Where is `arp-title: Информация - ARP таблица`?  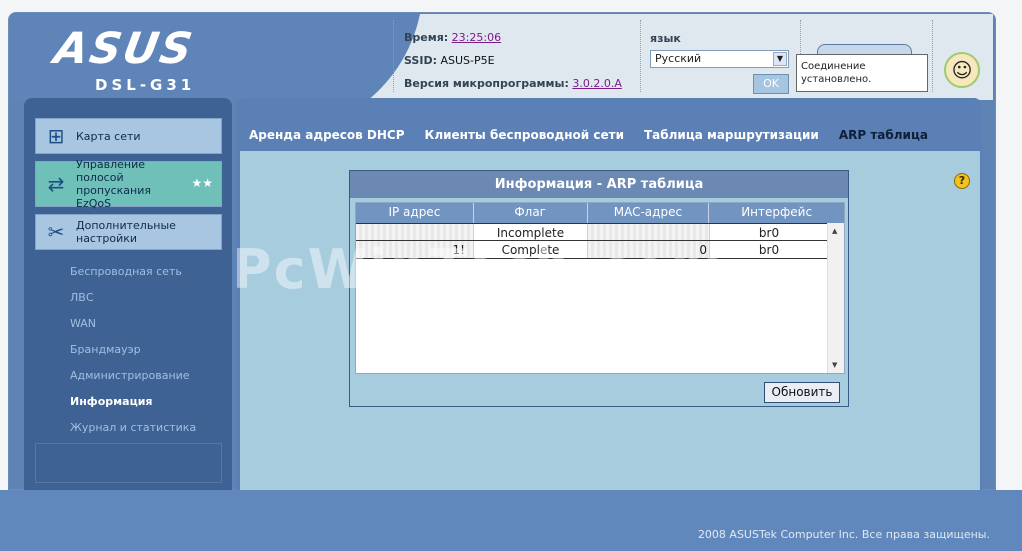
arp-title: Информация - ARP таблица is located at coordinates (599, 184).